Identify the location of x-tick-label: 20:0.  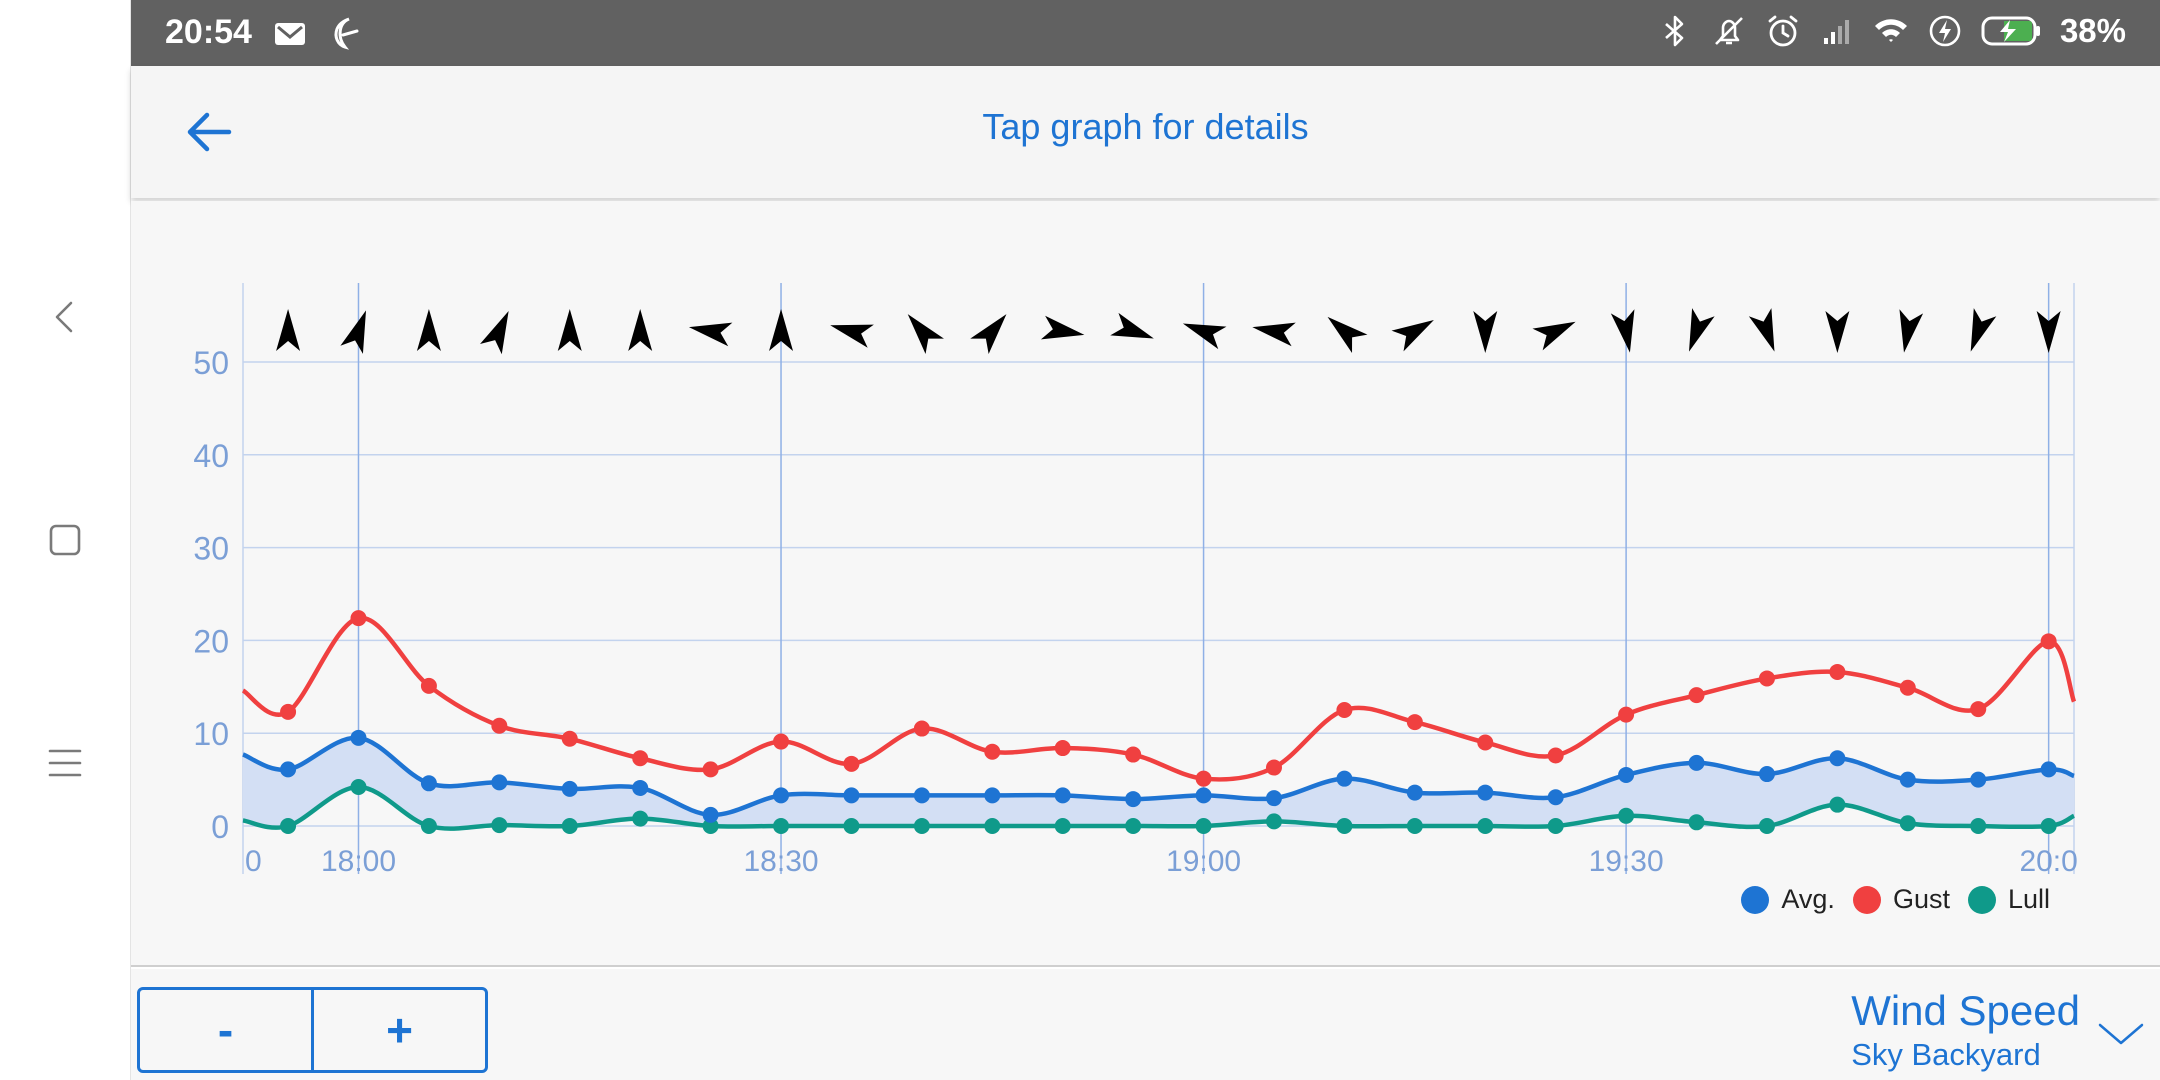
(2048, 861).